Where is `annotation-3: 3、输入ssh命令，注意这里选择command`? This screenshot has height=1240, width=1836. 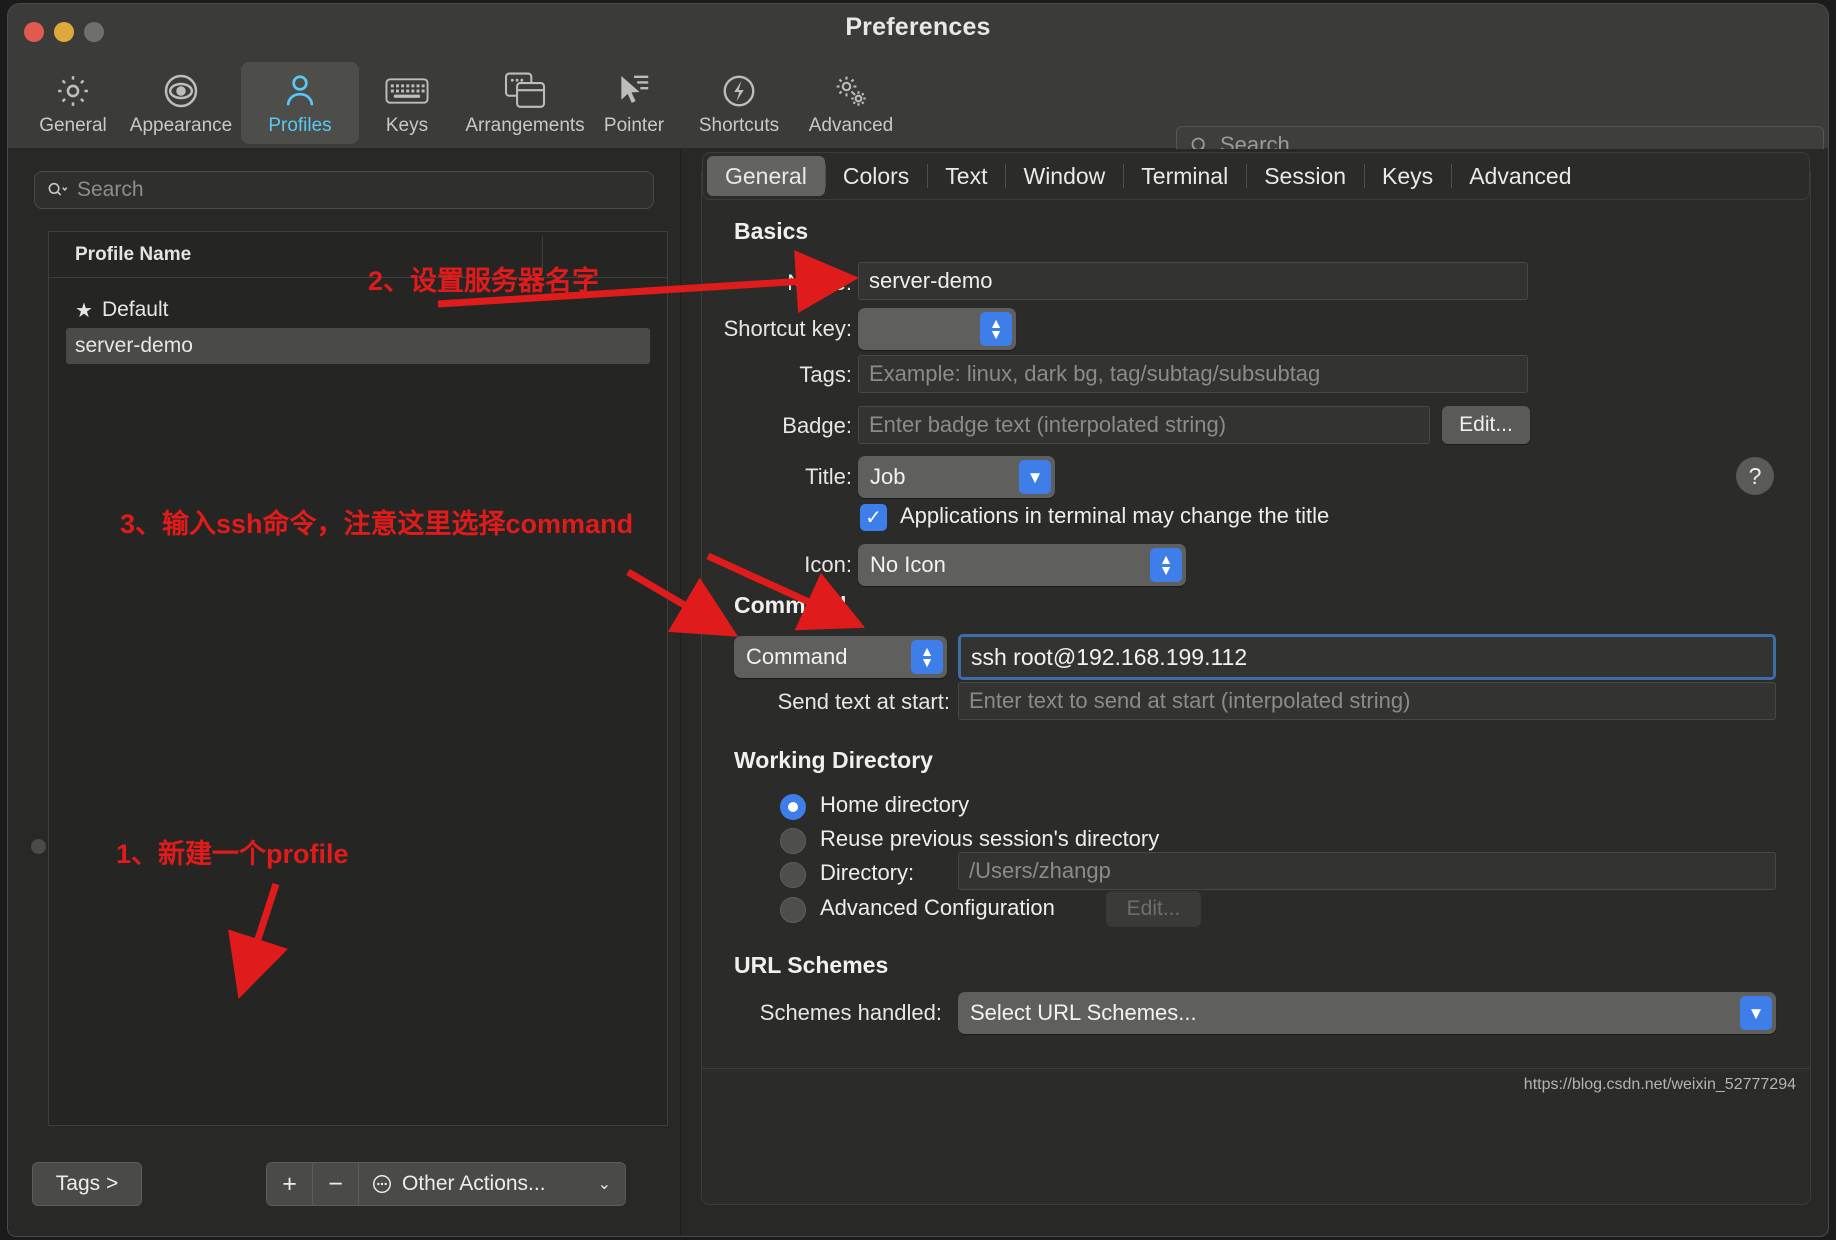
annotation-3: 3、输入ssh命令，注意这里选择command is located at coordinates (377, 524).